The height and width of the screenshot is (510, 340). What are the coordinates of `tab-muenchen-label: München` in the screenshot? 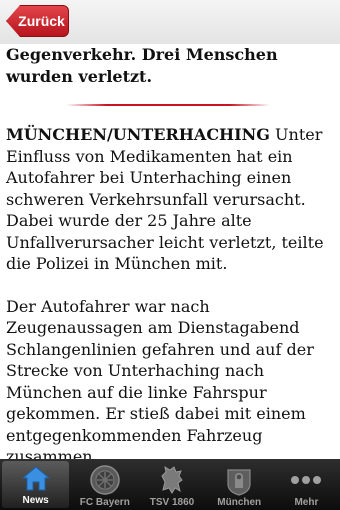 It's located at (239, 502).